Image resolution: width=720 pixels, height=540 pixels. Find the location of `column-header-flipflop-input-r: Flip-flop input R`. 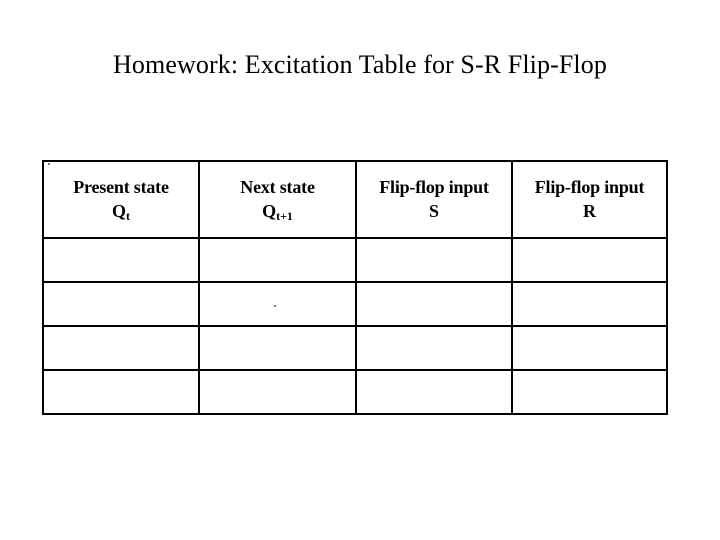

column-header-flipflop-input-r: Flip-flop input R is located at coordinates (589, 199).